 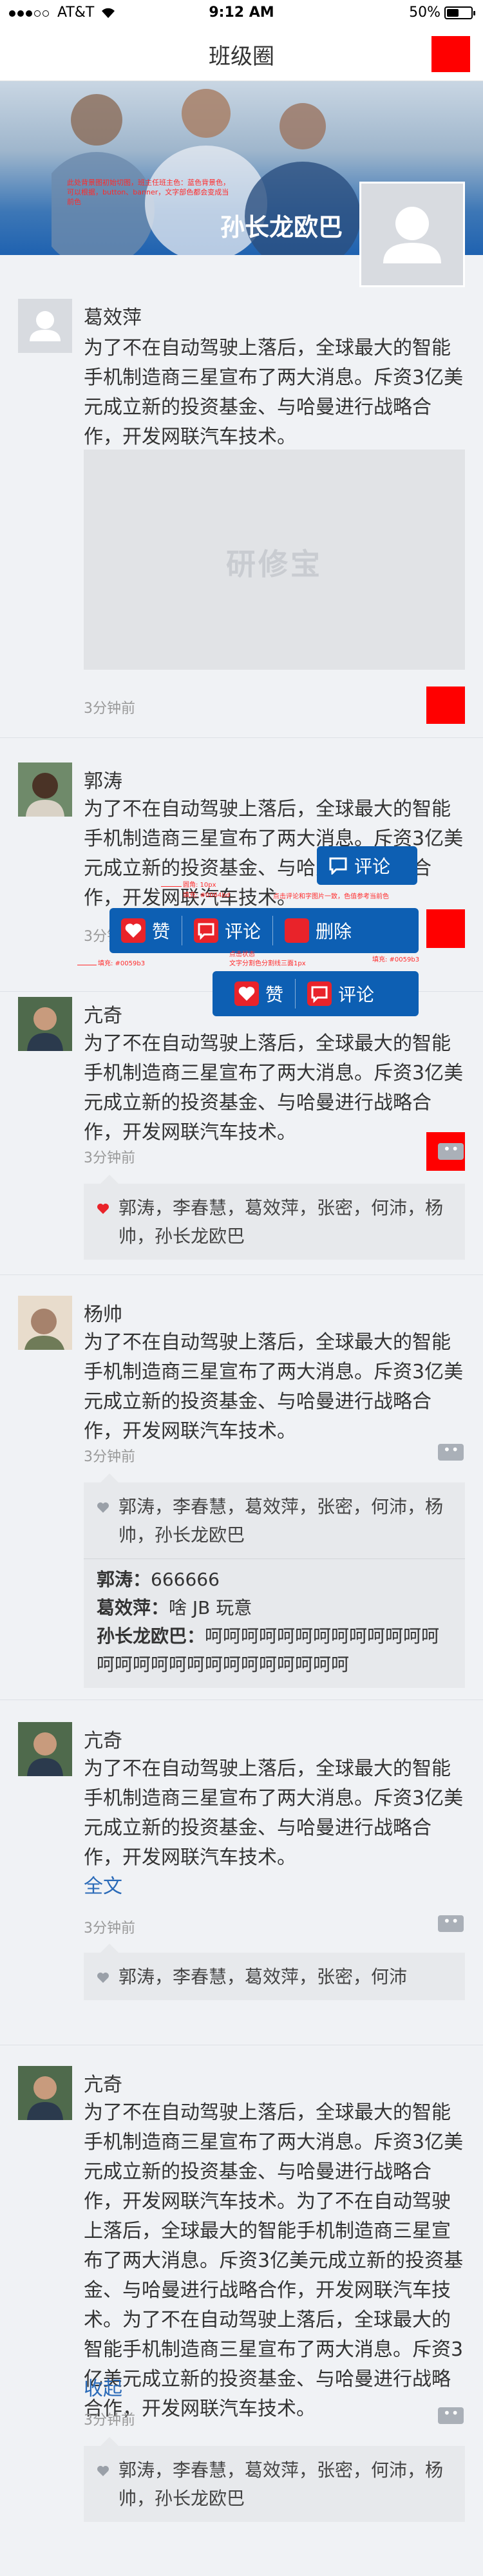 What do you see at coordinates (331, 897) in the screenshot?
I see `design-annotation: 点击评论和字图片一致，色值参考当前色` at bounding box center [331, 897].